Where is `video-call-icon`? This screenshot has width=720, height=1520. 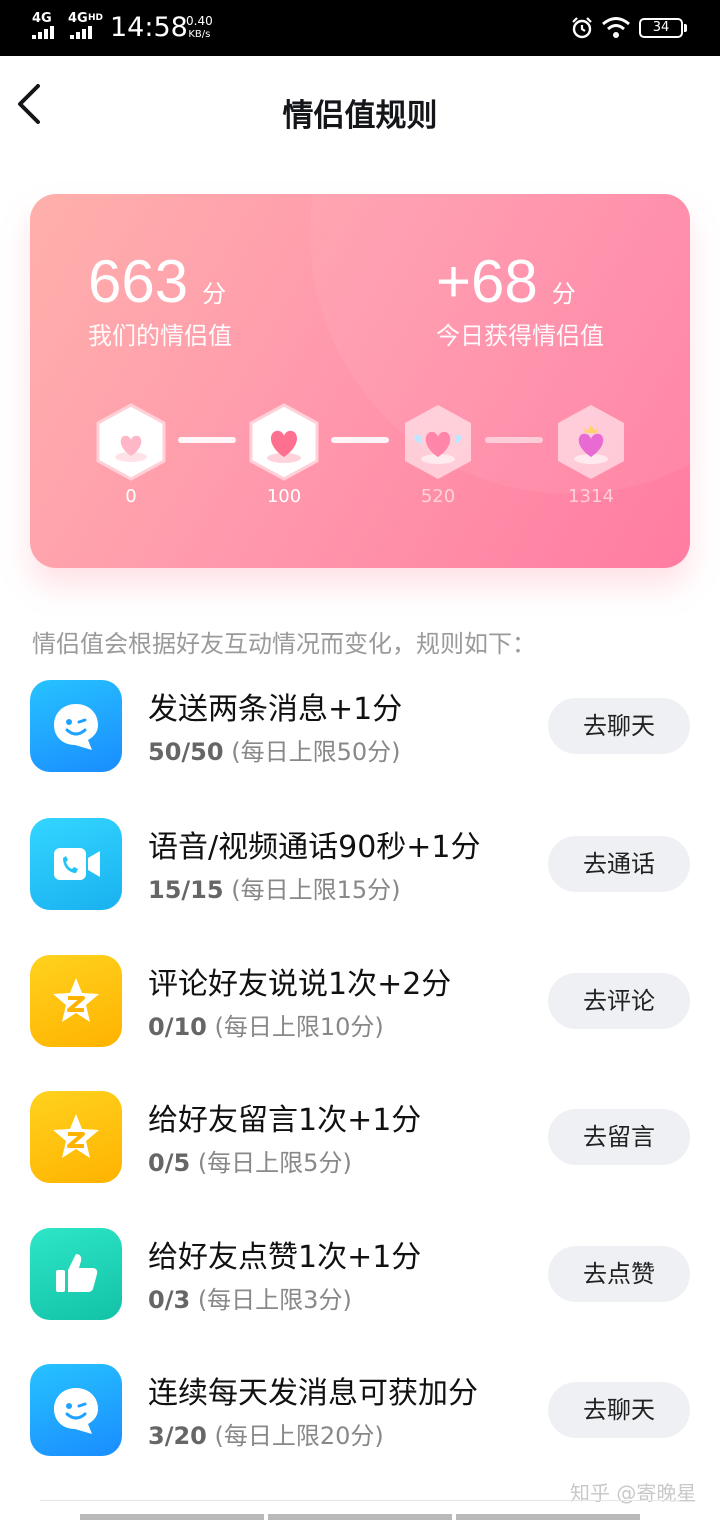 video-call-icon is located at coordinates (76, 864).